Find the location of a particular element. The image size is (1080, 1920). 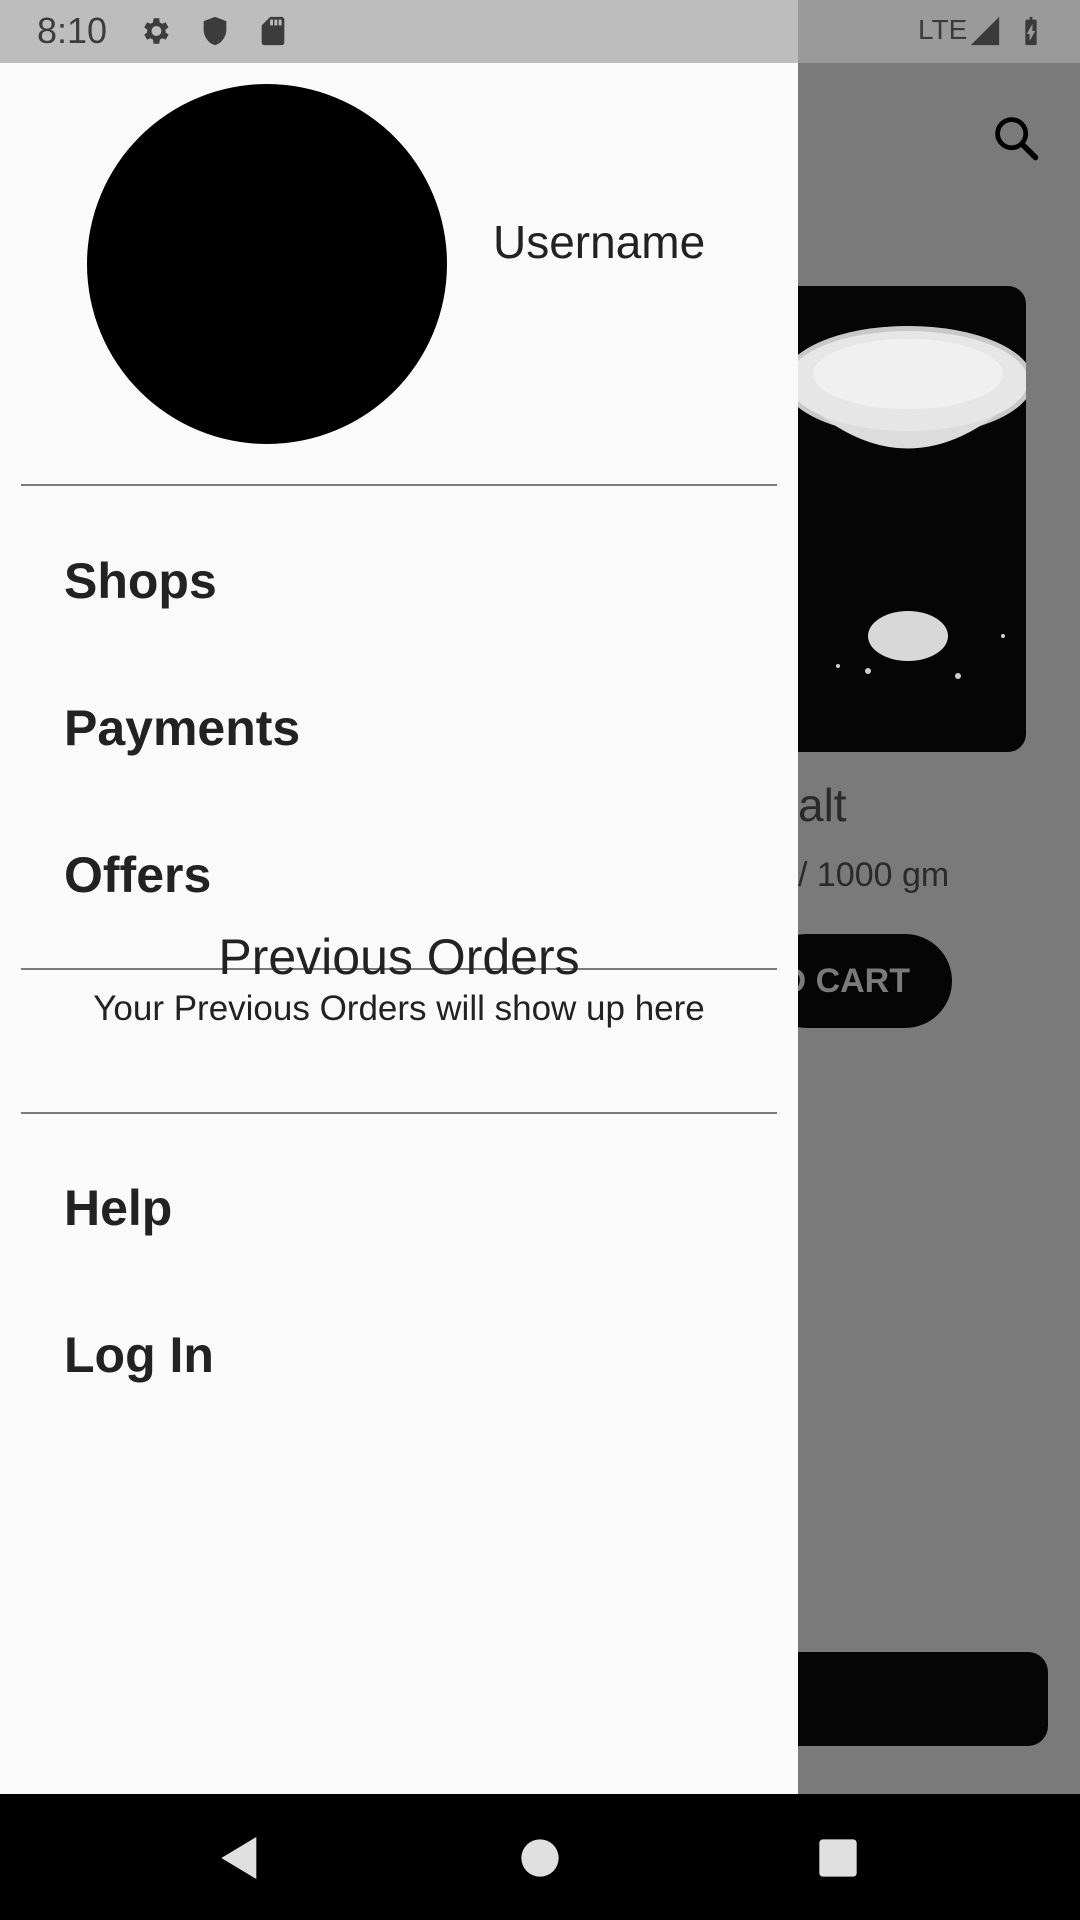

previous-orders-subtitle: Your Previous Orders will show up here is located at coordinates (399, 1008).